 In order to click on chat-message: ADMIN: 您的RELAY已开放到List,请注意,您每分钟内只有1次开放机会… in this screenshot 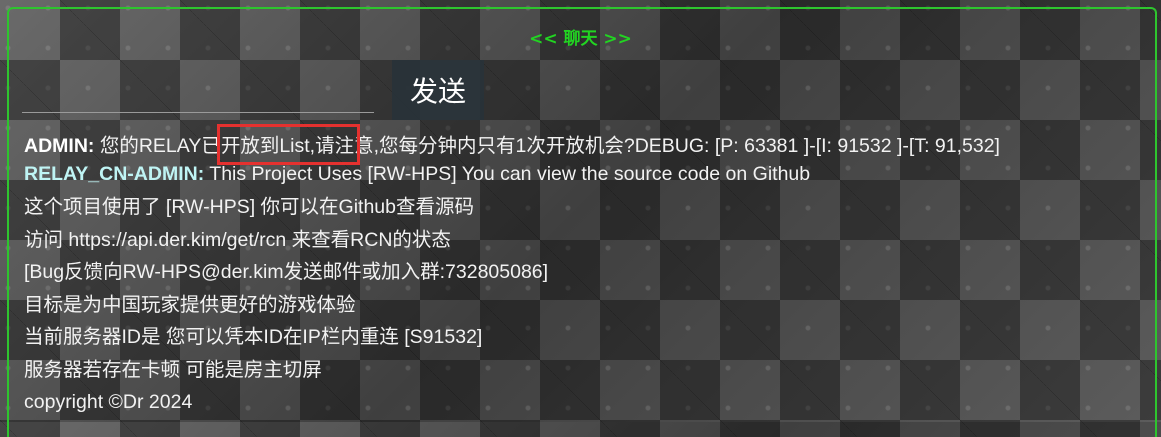, I will do `click(592, 146)`.